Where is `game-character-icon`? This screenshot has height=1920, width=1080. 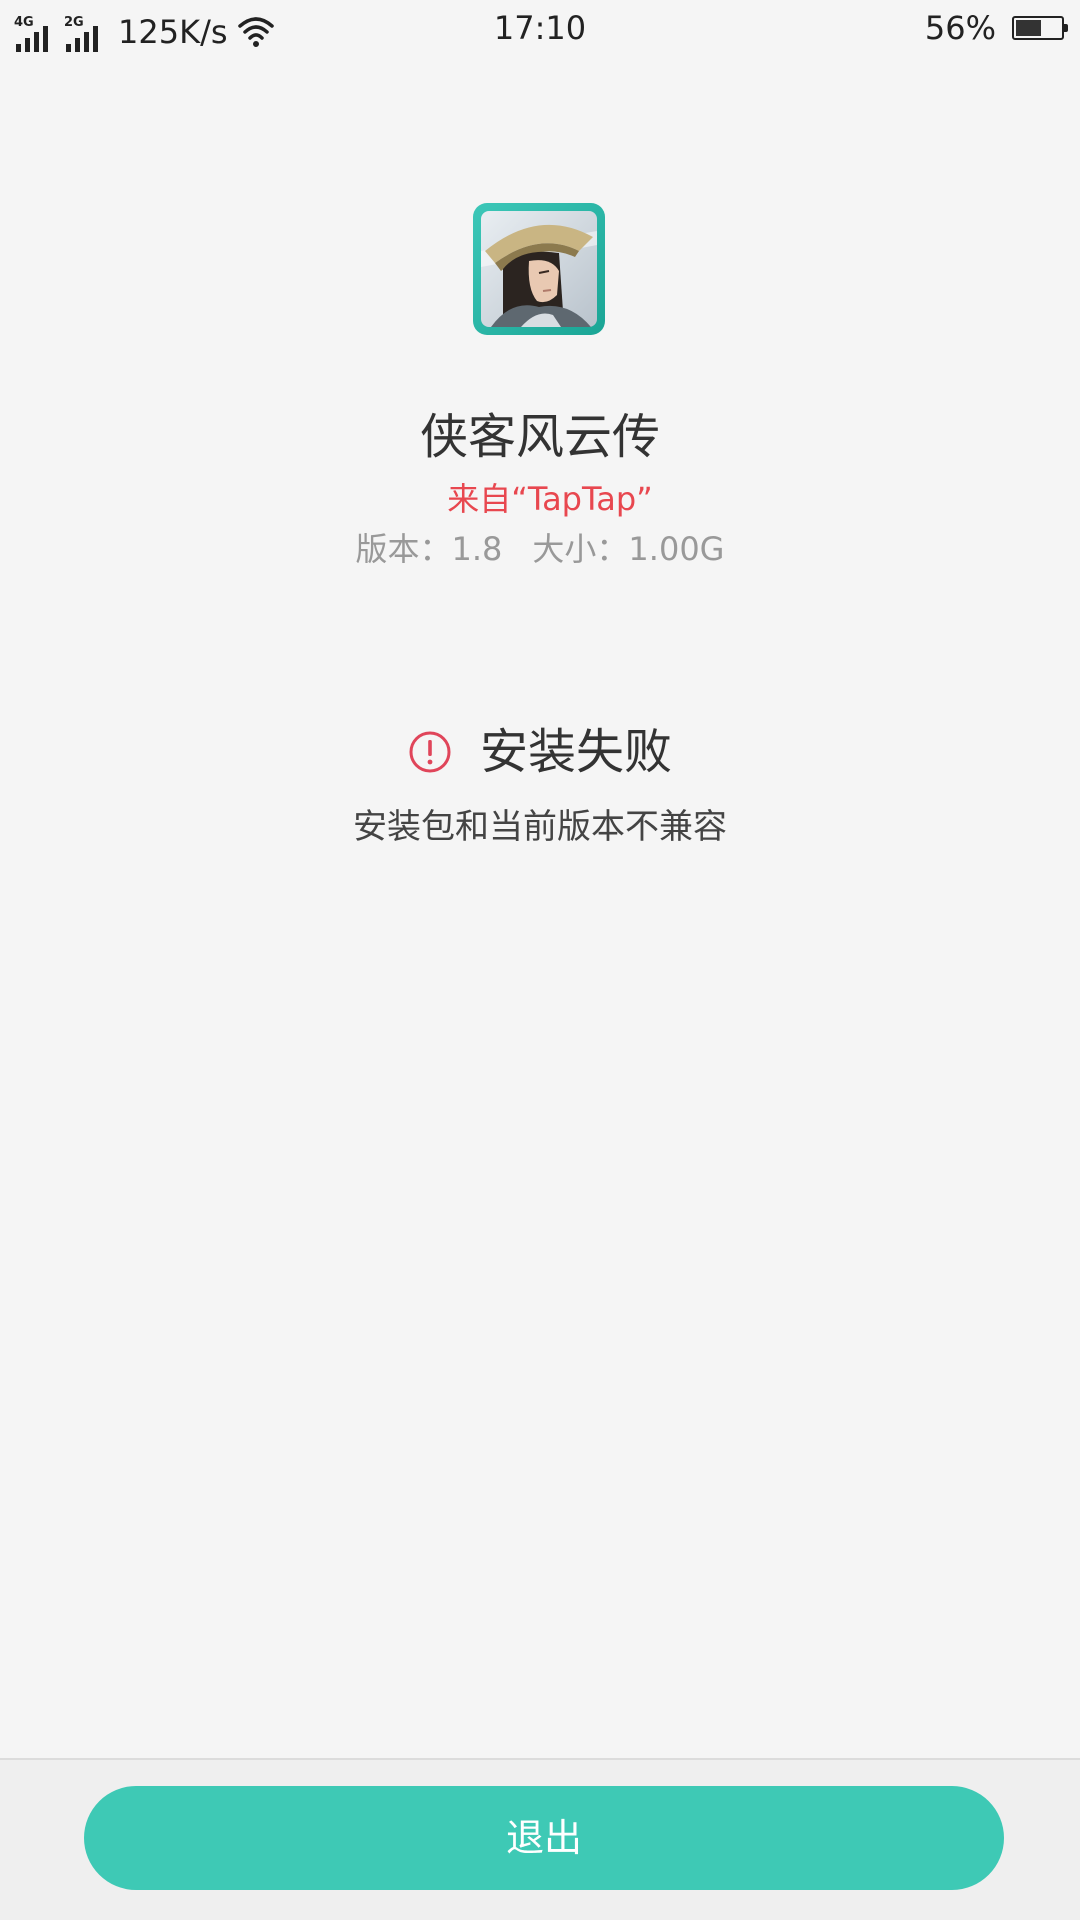 game-character-icon is located at coordinates (539, 269).